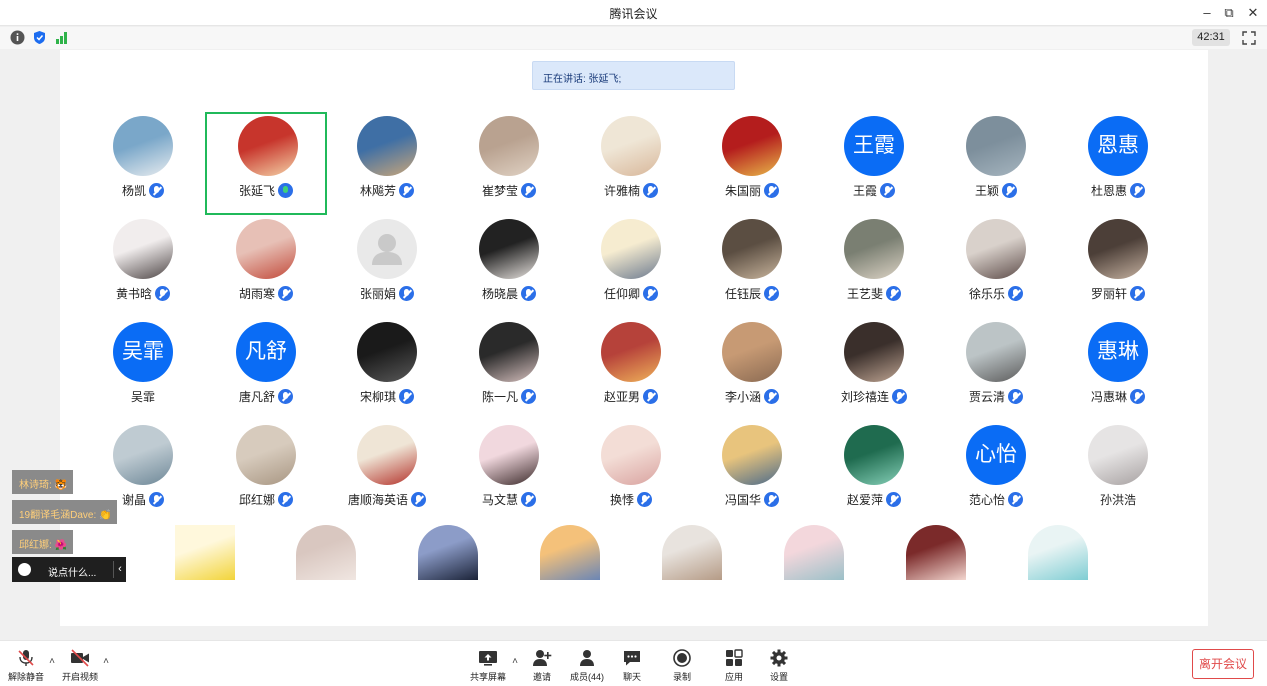 The height and width of the screenshot is (686, 1267). Describe the element at coordinates (387, 163) in the screenshot. I see `participant-tile: 林飚芳` at that location.